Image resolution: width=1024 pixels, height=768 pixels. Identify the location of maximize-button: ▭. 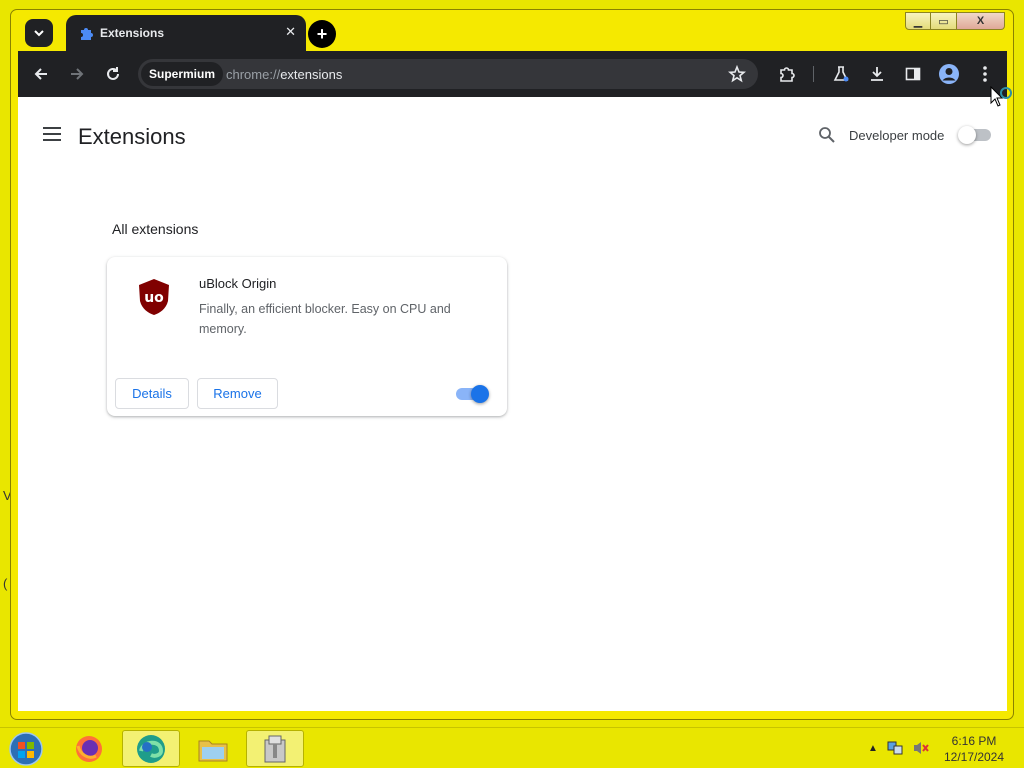
(944, 21).